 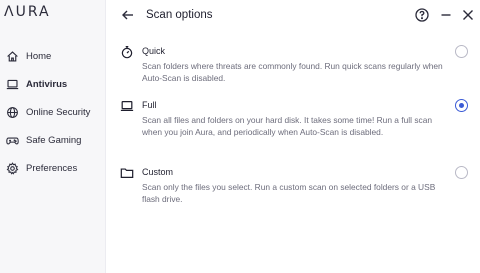 What do you see at coordinates (127, 173) in the screenshot?
I see `folder-icon` at bounding box center [127, 173].